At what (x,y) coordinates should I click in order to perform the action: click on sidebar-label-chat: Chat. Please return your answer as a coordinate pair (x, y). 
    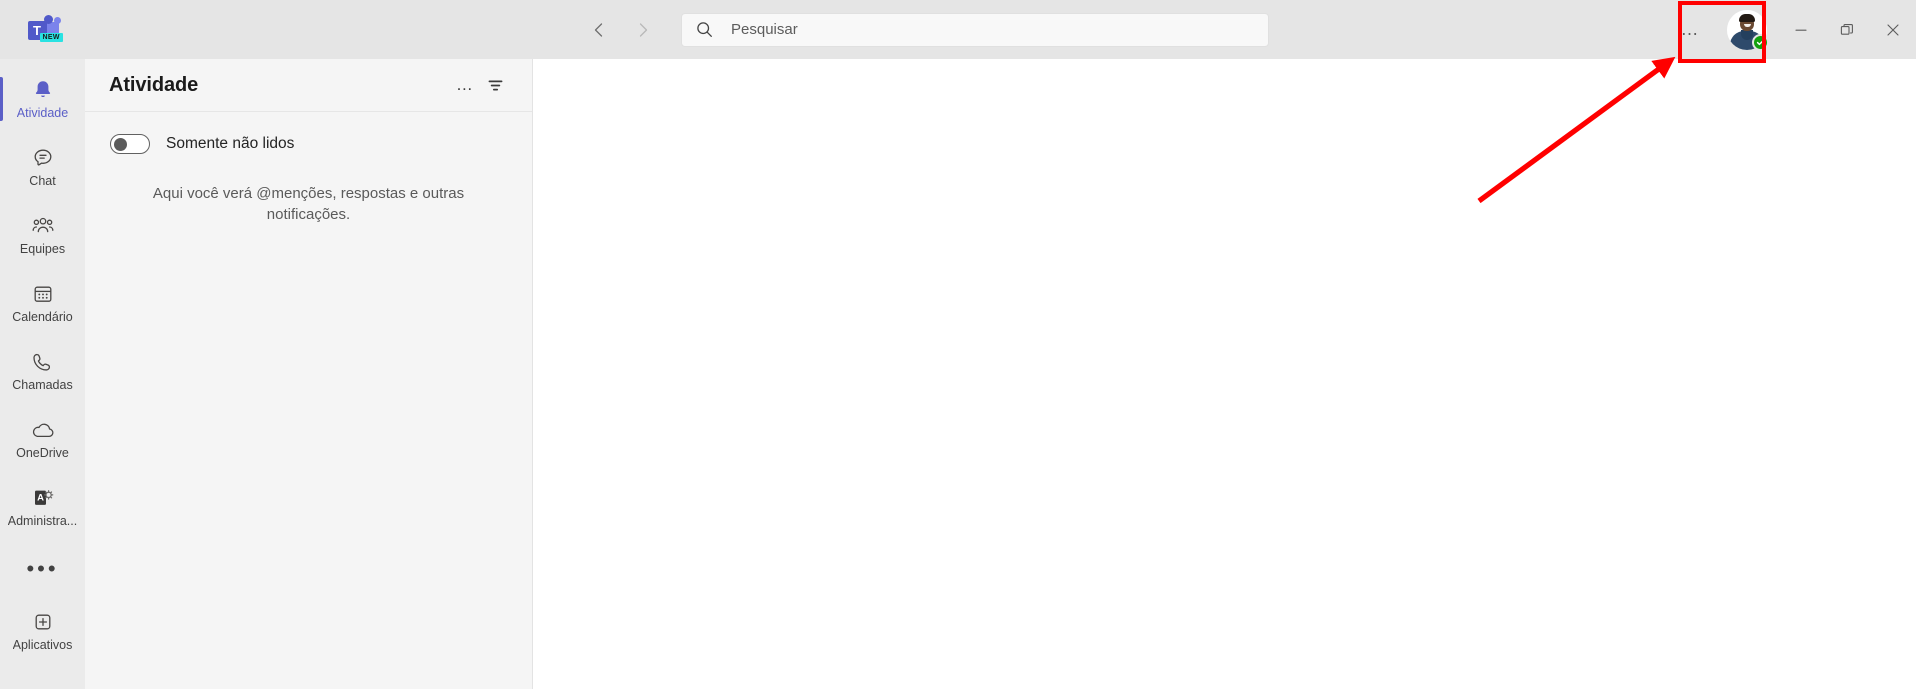
    Looking at the image, I should click on (42, 182).